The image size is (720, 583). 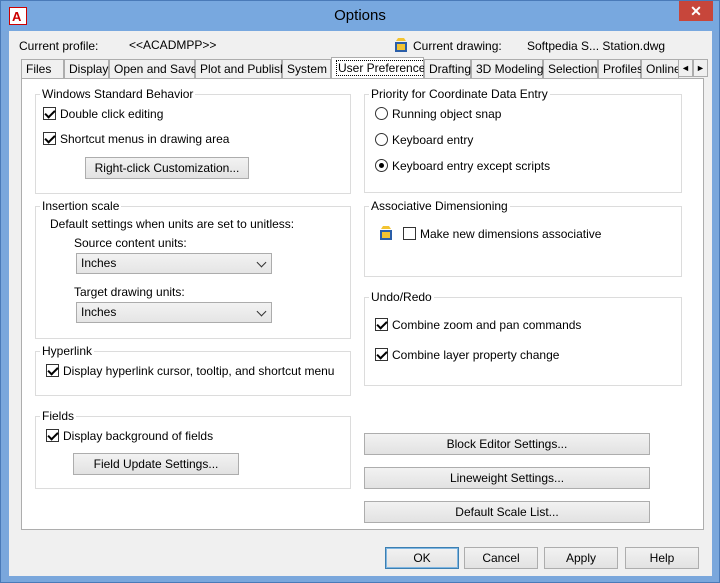 What do you see at coordinates (174, 312) in the screenshot?
I see `target-units-select: Inches` at bounding box center [174, 312].